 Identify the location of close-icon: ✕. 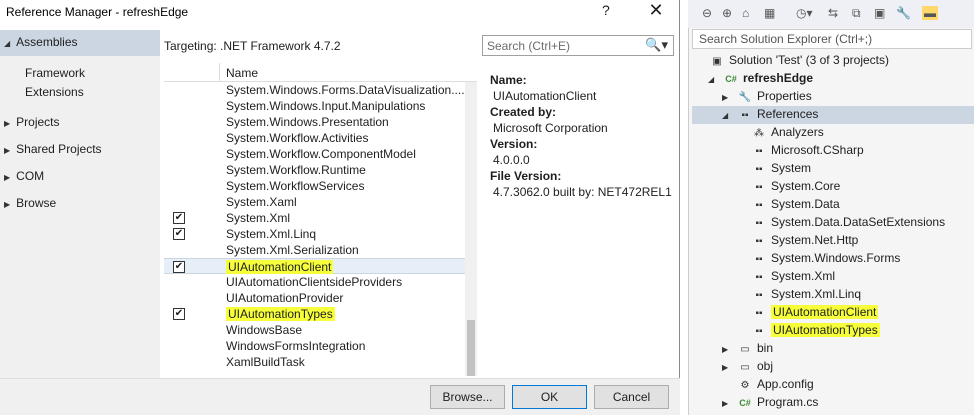
(656, 10).